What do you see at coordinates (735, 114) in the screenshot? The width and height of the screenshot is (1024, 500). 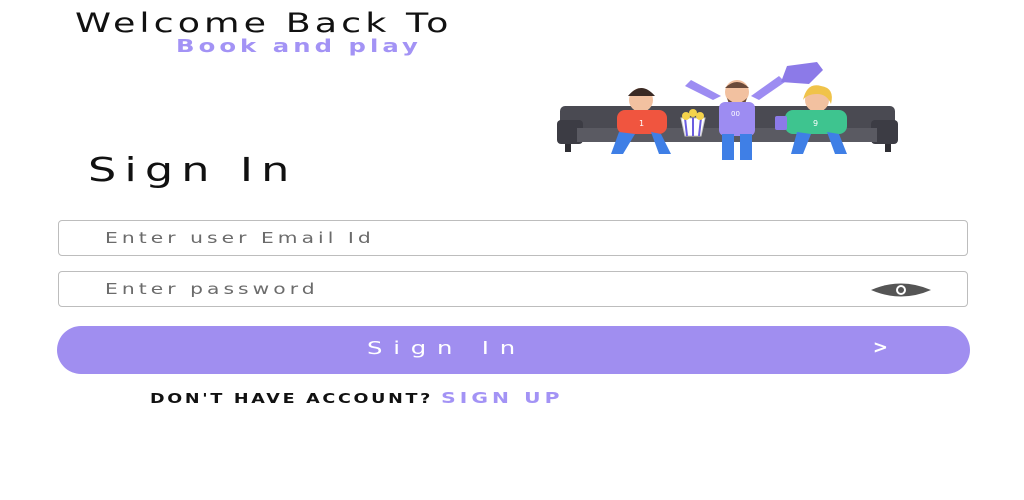 I see `jersey-number-middle: 00` at bounding box center [735, 114].